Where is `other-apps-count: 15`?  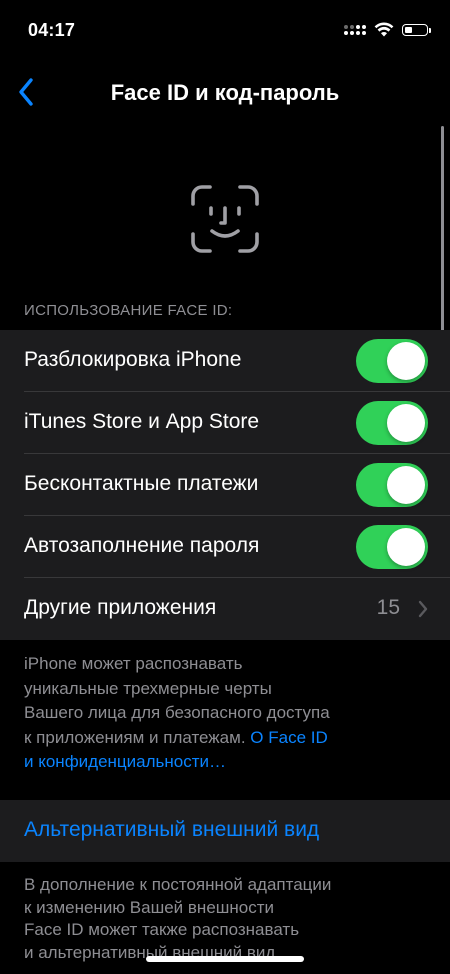 other-apps-count: 15 is located at coordinates (388, 607).